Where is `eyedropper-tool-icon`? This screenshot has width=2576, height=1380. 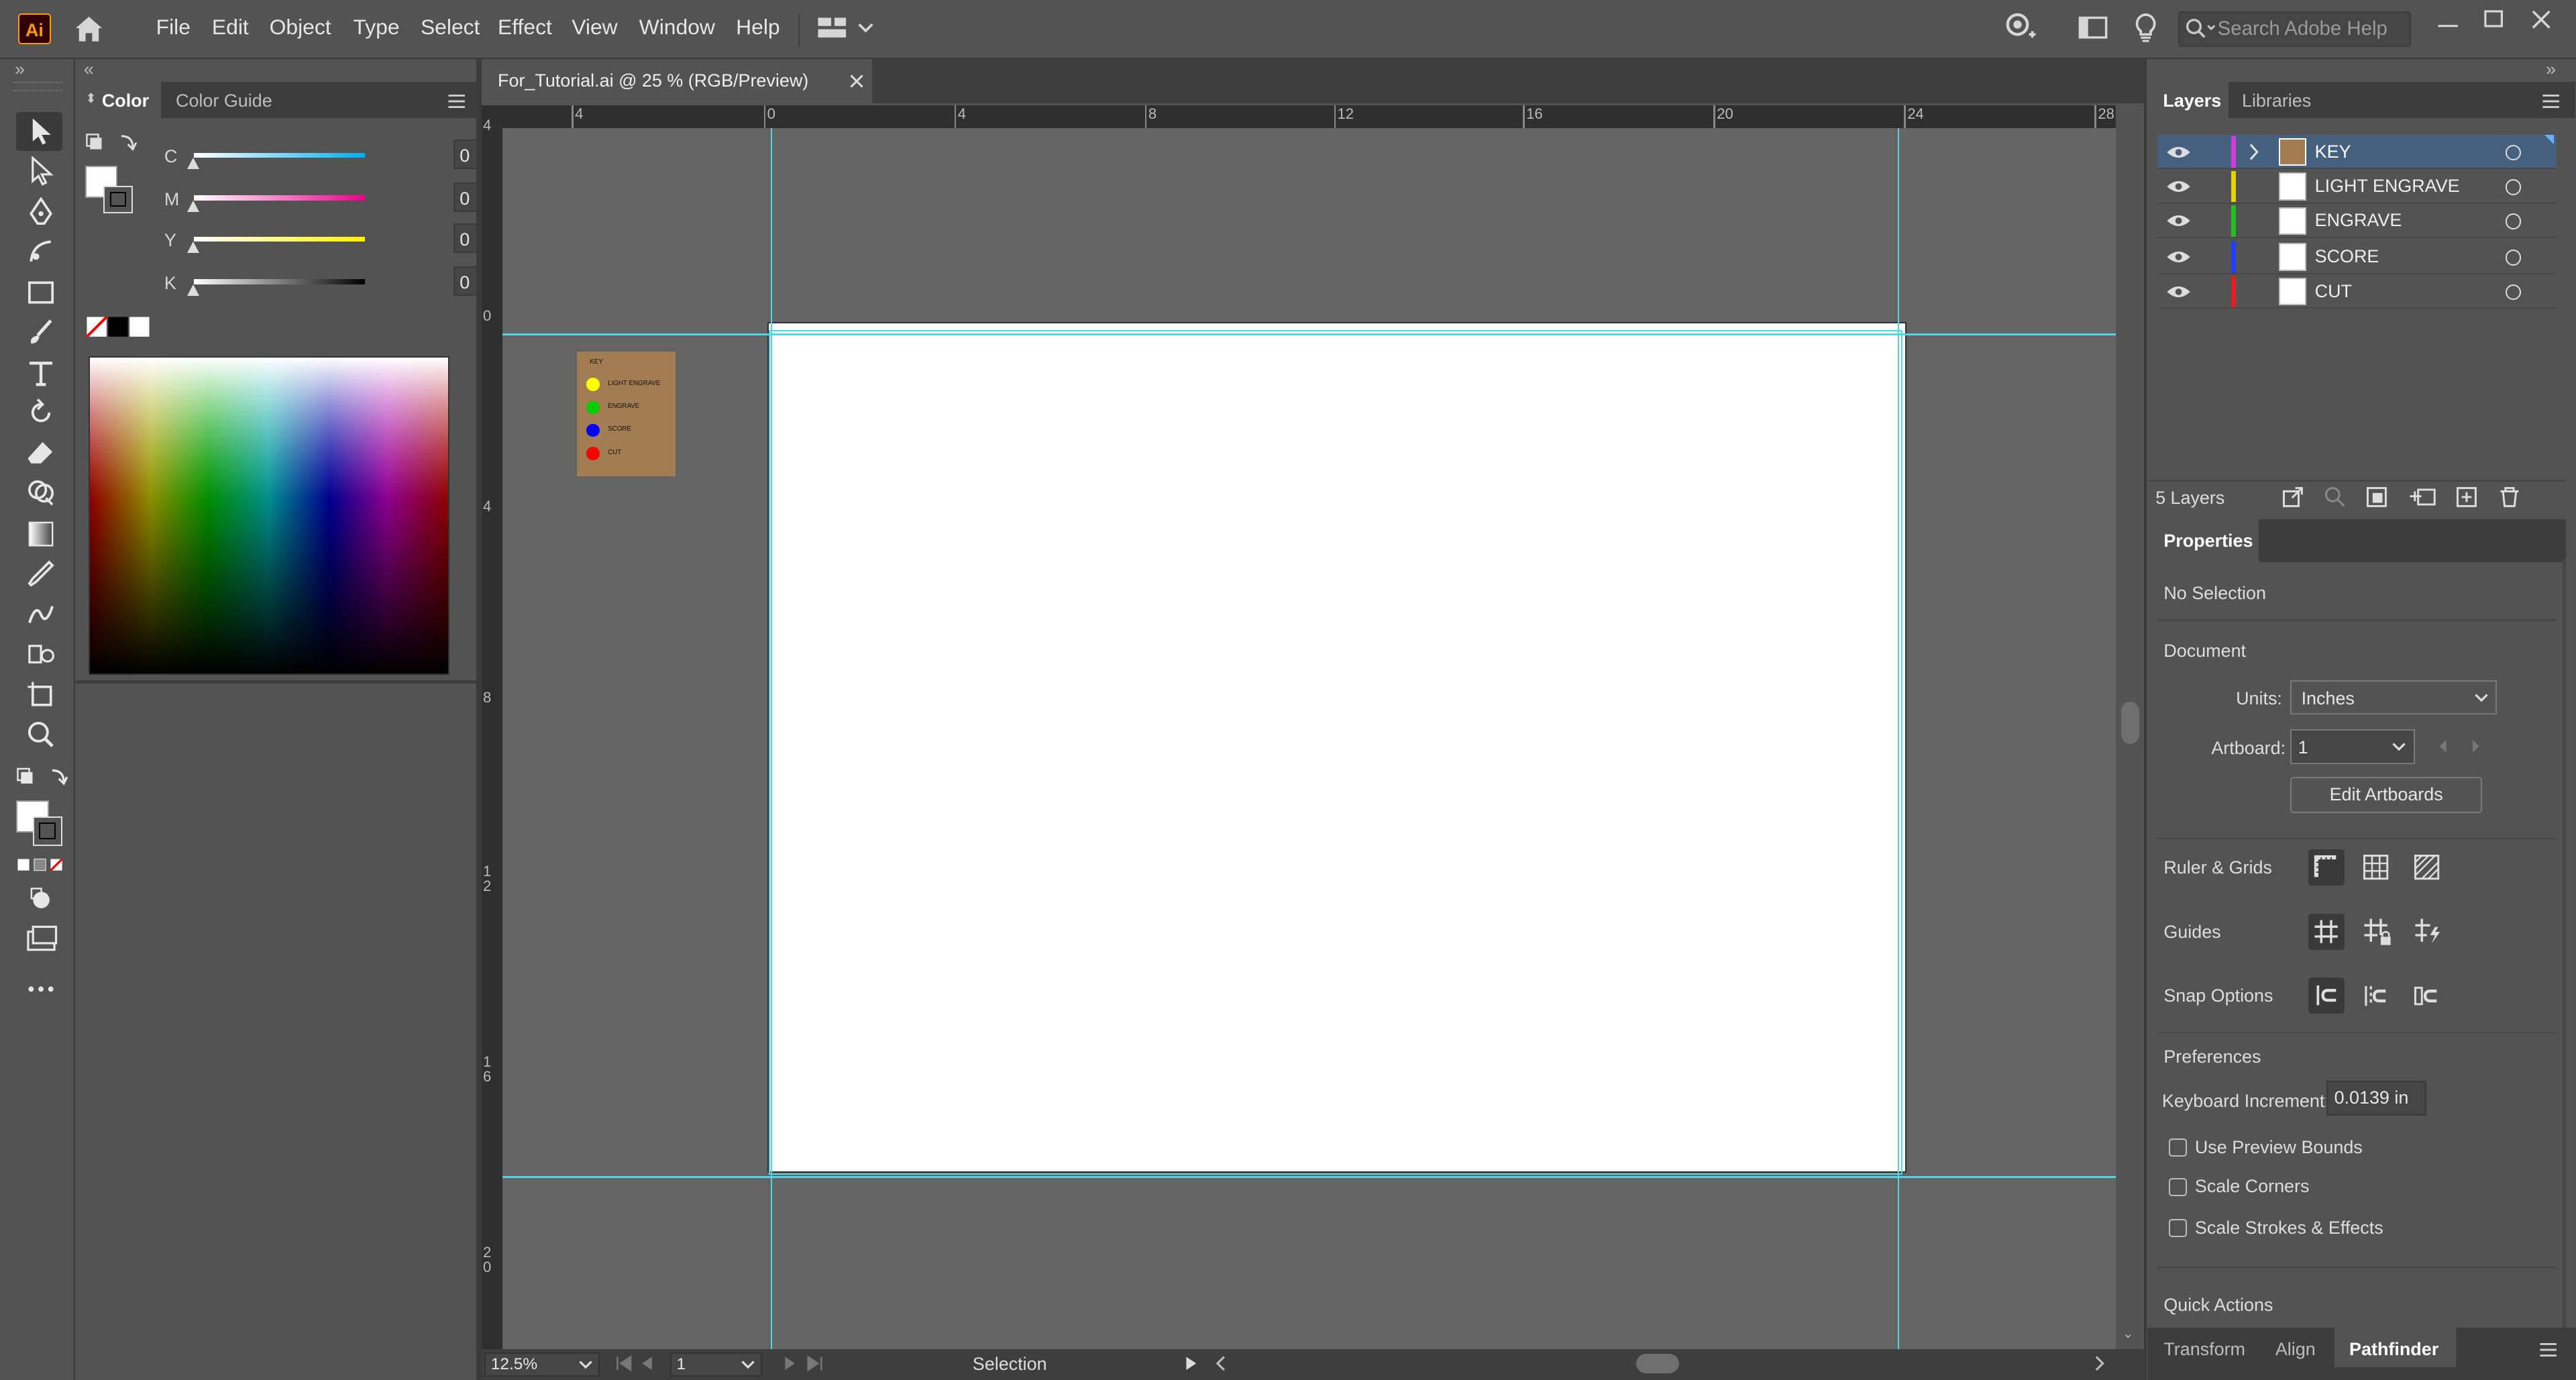 eyedropper-tool-icon is located at coordinates (41, 573).